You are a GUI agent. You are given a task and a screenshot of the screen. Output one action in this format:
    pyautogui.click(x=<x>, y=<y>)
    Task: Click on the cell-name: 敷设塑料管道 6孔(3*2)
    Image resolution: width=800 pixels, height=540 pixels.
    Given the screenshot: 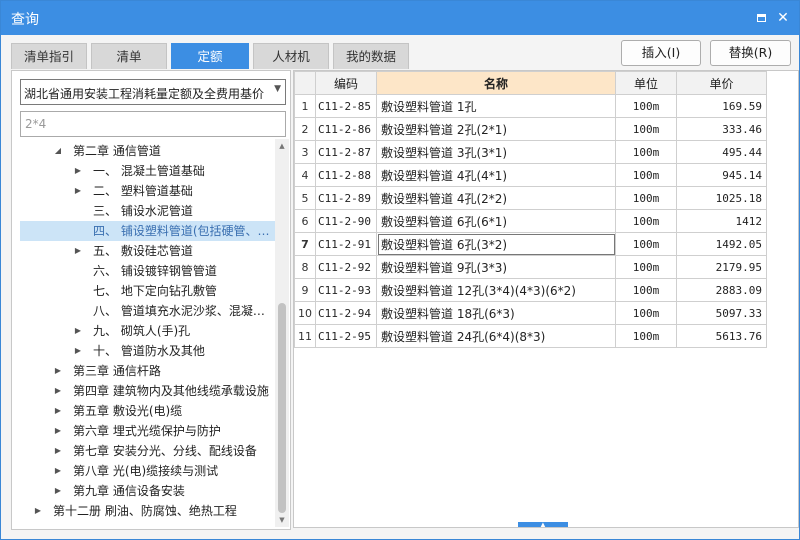 What is the action you would take?
    pyautogui.click(x=496, y=244)
    